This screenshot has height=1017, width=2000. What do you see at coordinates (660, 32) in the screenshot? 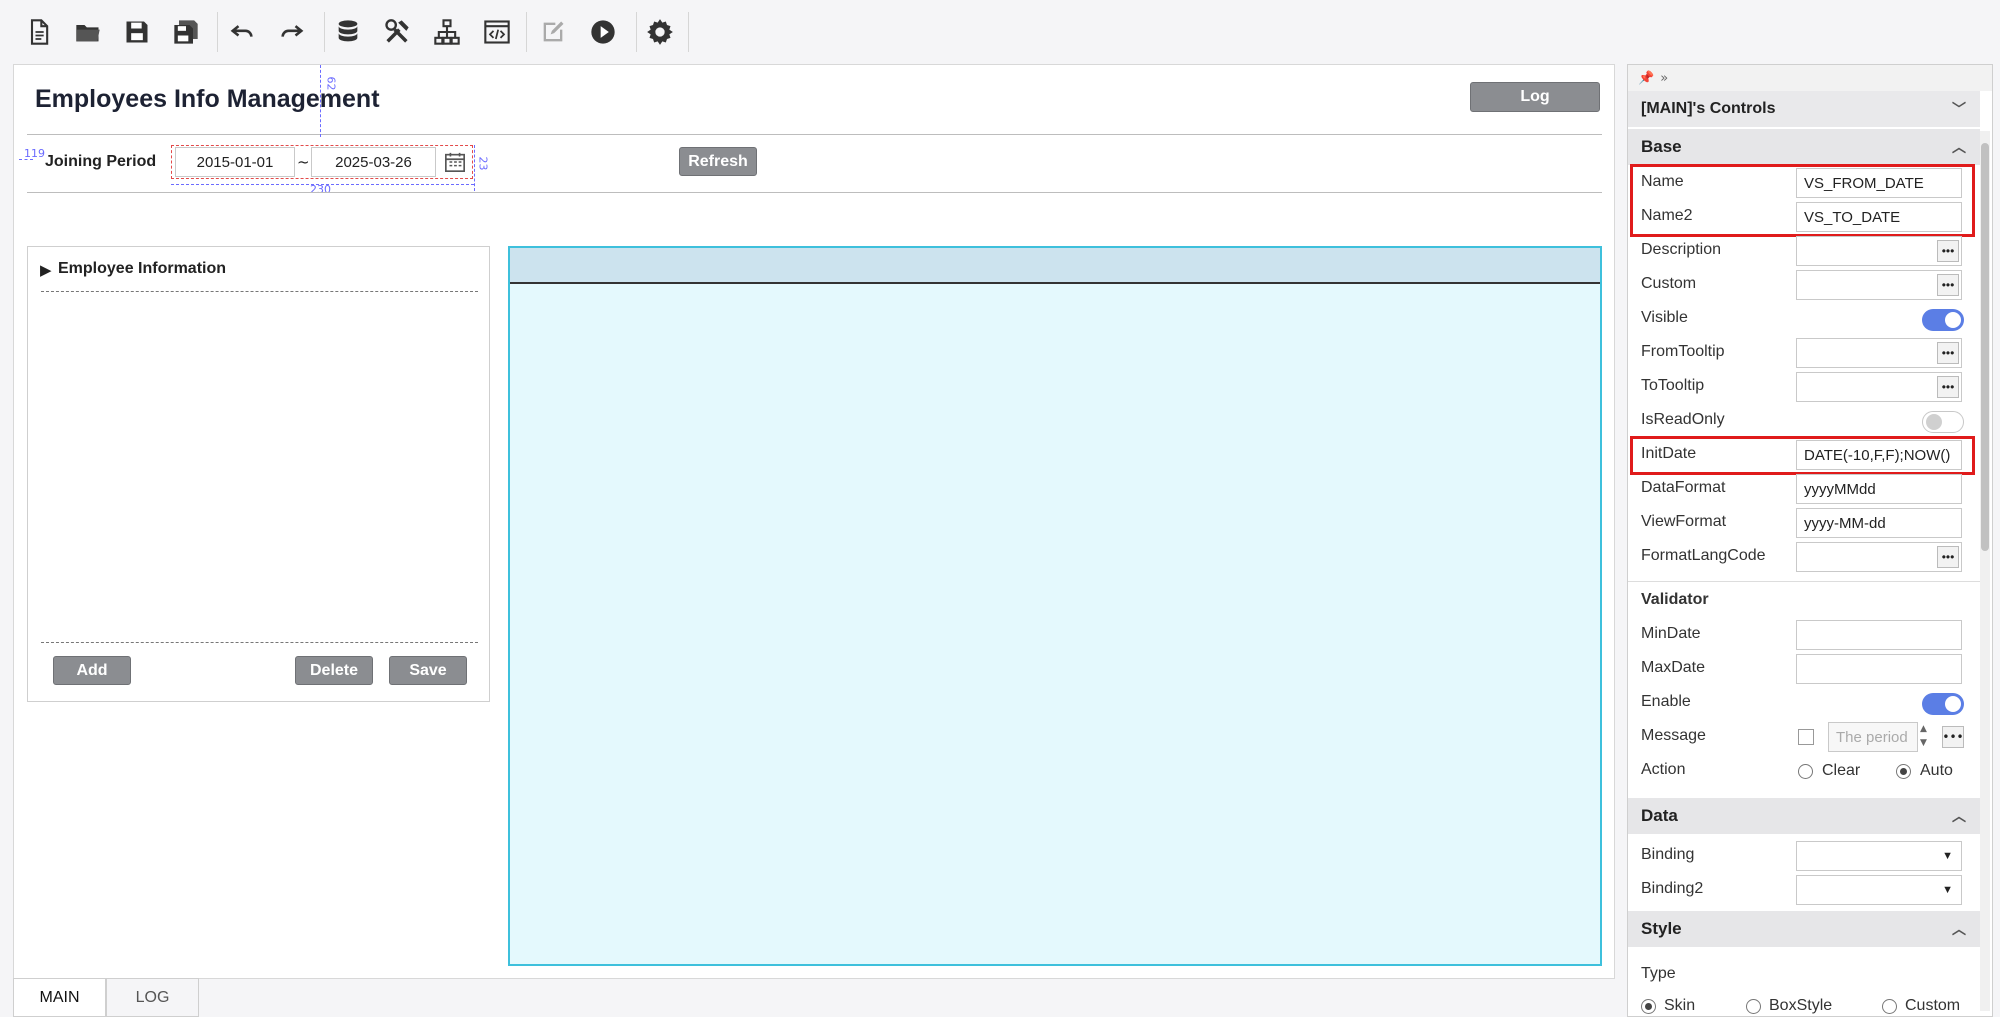
I see `settings-icon` at bounding box center [660, 32].